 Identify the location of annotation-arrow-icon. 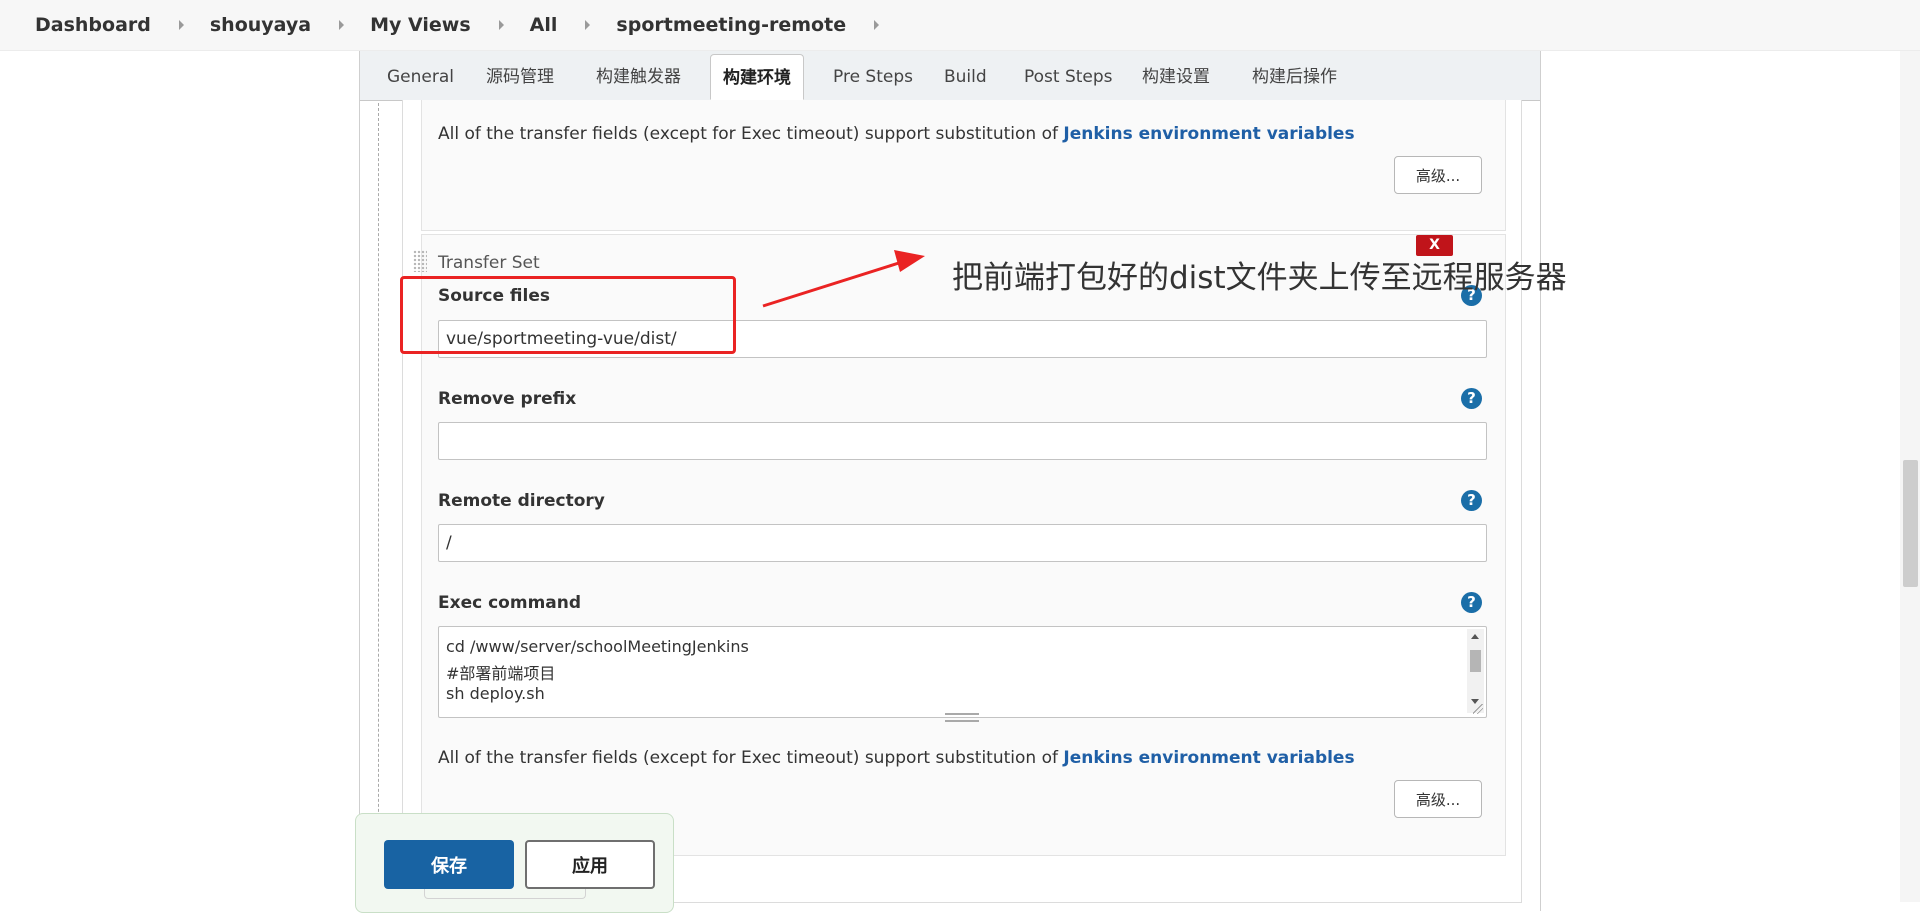
(843, 279).